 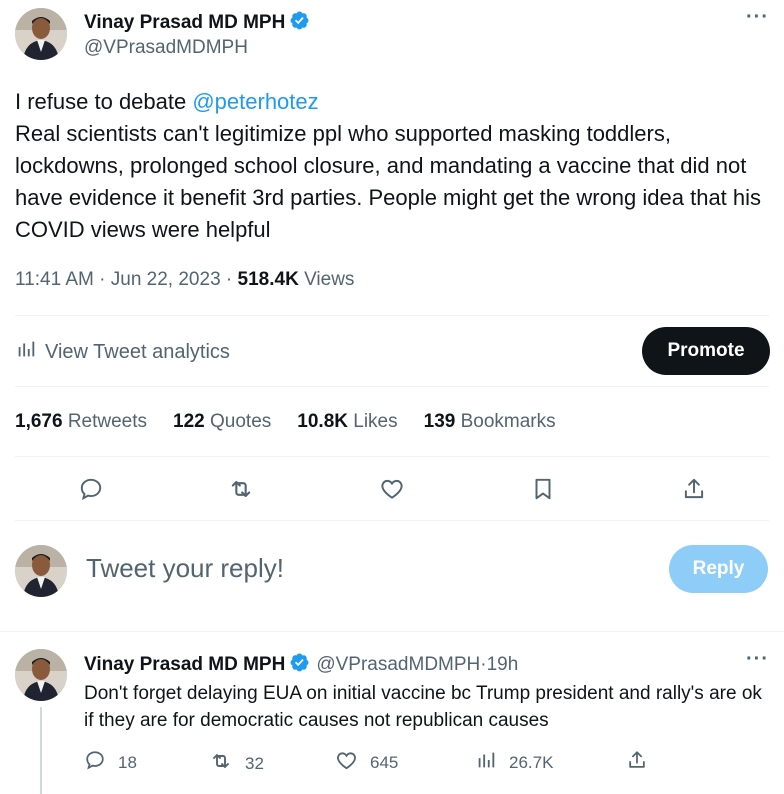 I want to click on tweet-date: Jun 22, 2023, so click(x=166, y=279).